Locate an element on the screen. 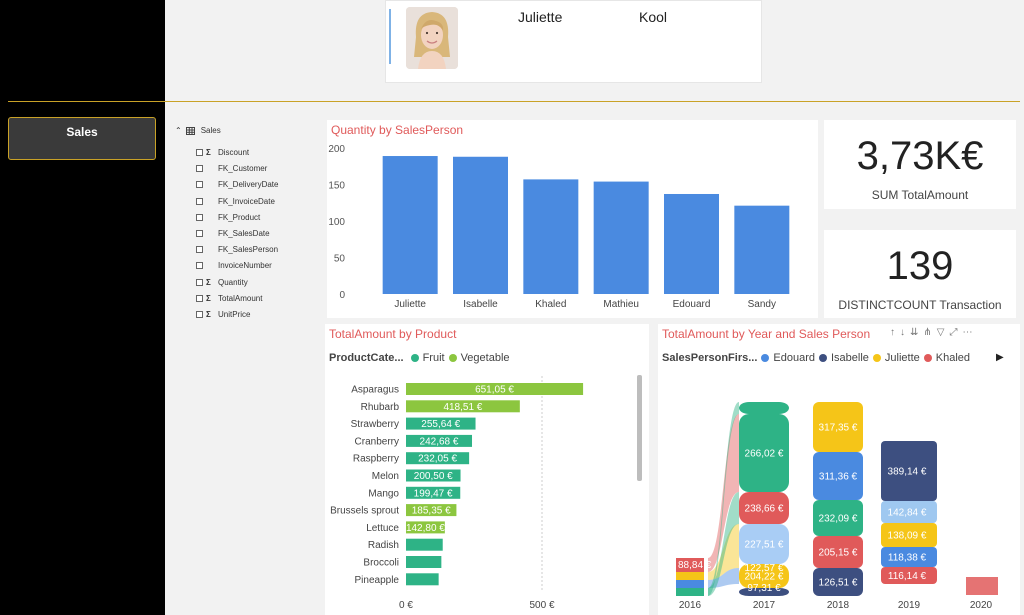 This screenshot has height=615, width=1024. first-name: Juliette is located at coordinates (540, 17).